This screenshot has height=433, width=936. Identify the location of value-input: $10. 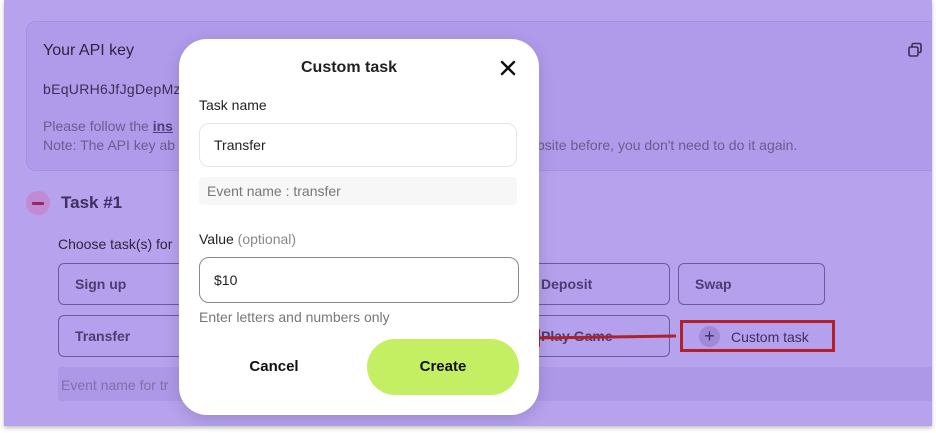
(359, 280).